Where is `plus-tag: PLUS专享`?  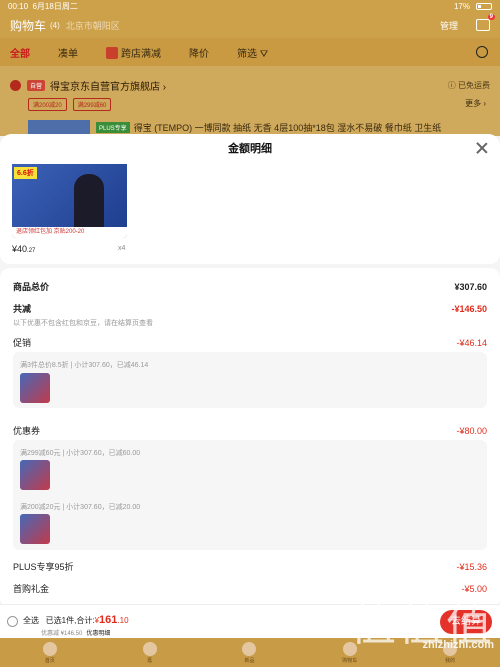 plus-tag: PLUS专享 is located at coordinates (113, 127).